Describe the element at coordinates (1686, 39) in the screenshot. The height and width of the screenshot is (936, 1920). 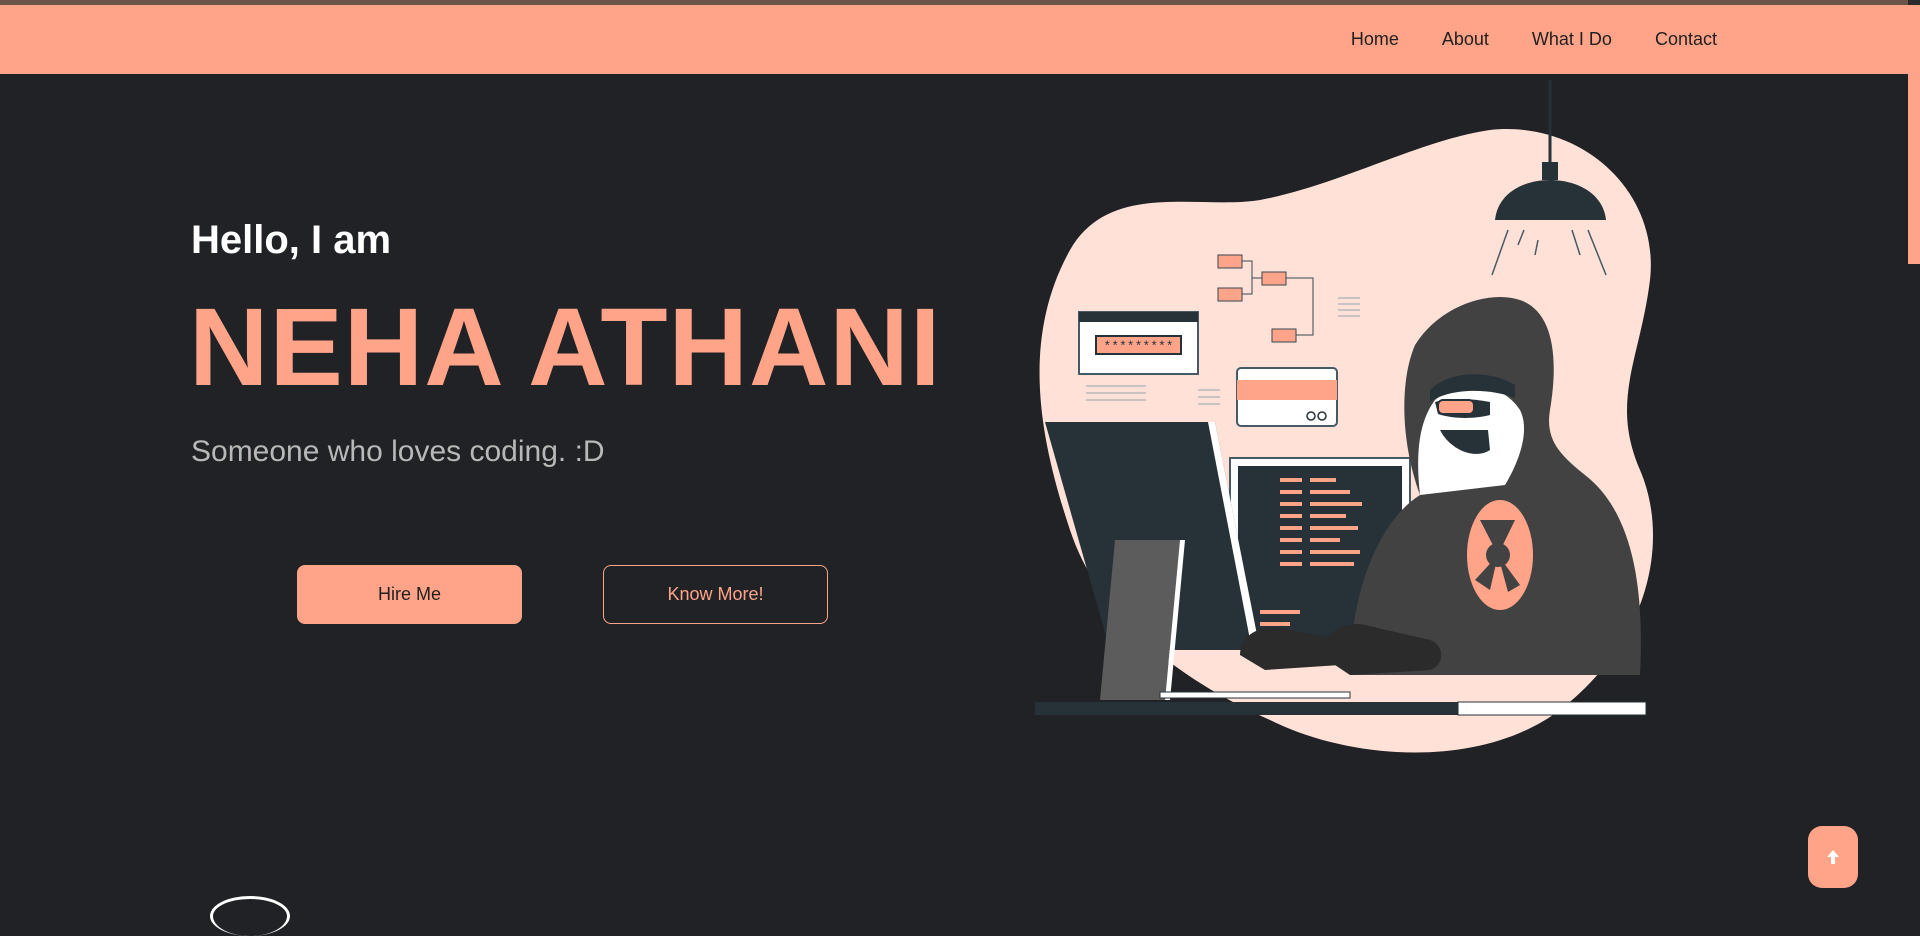
I see `nav-contact-link: Contact` at that location.